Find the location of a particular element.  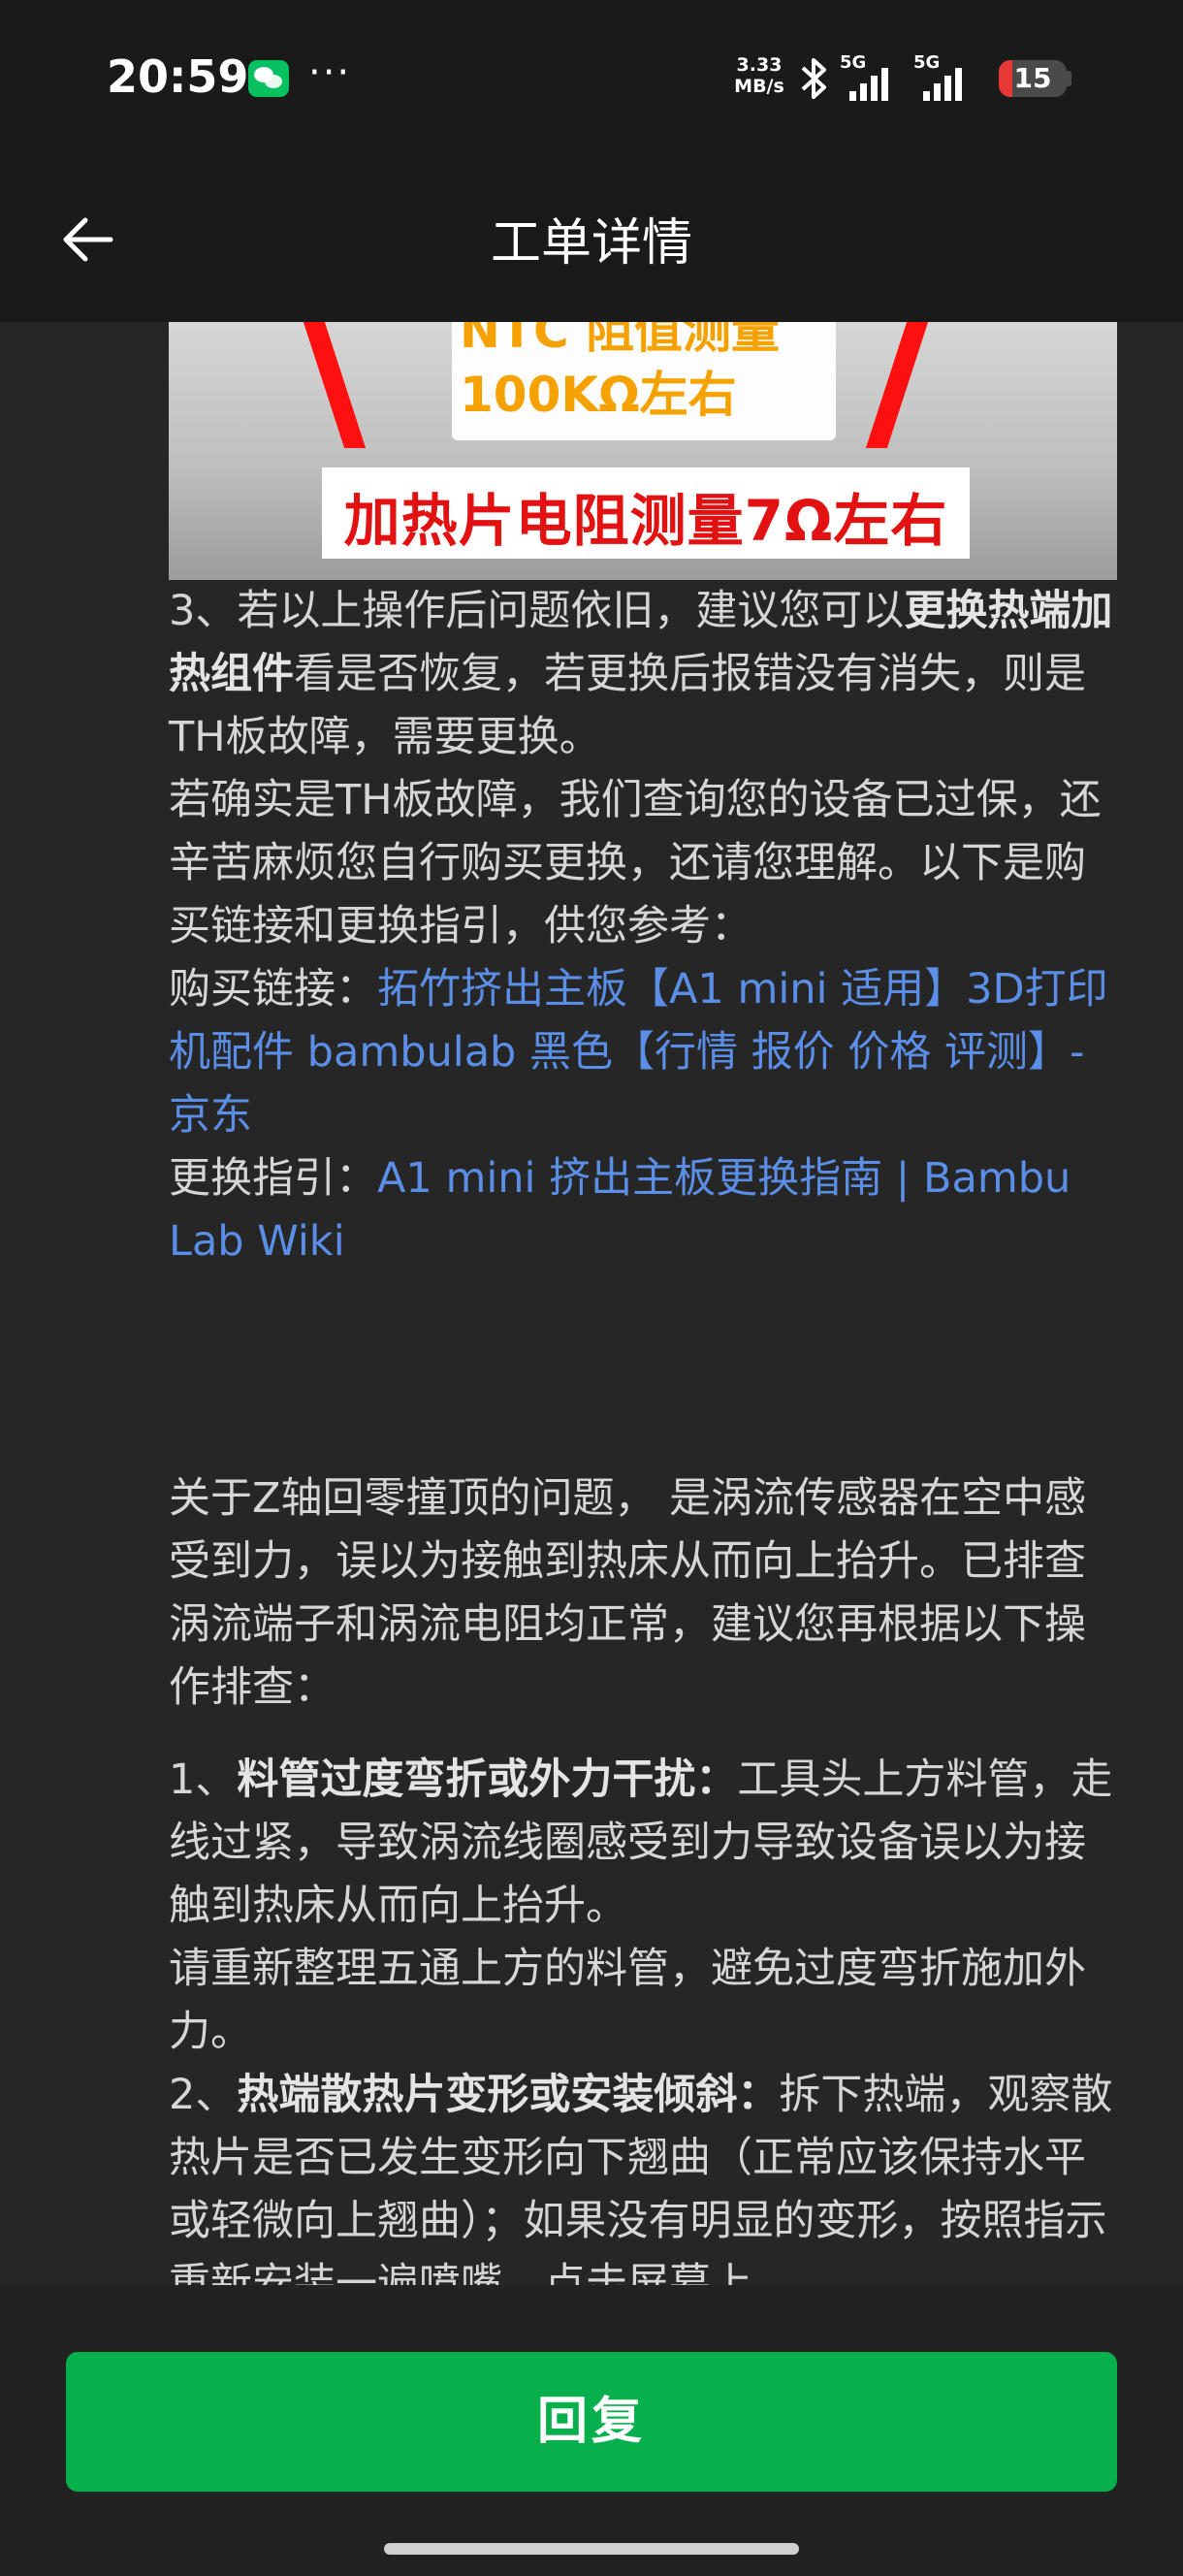

step-number: 1、 is located at coordinates (203, 1779).